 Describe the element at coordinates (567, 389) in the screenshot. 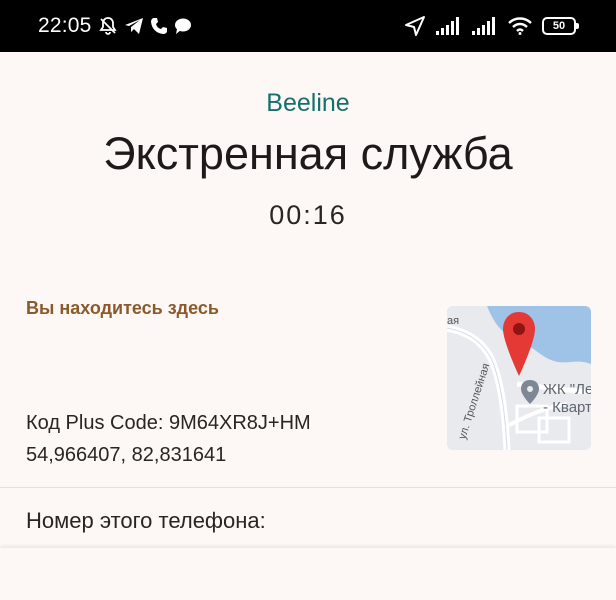

I see `map-poi-line1: ЖК "Ле` at that location.